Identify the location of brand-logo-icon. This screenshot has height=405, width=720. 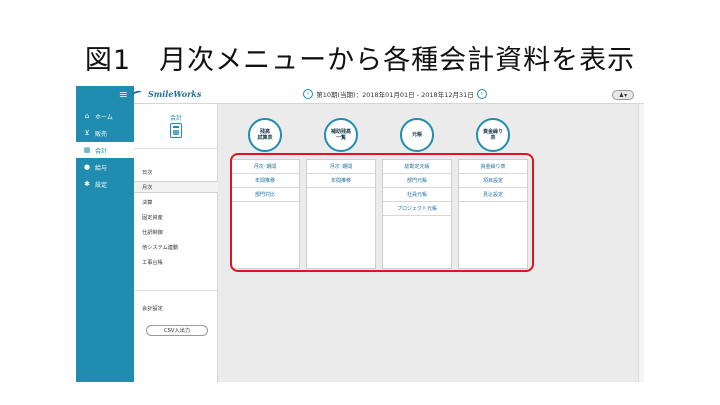
(137, 94).